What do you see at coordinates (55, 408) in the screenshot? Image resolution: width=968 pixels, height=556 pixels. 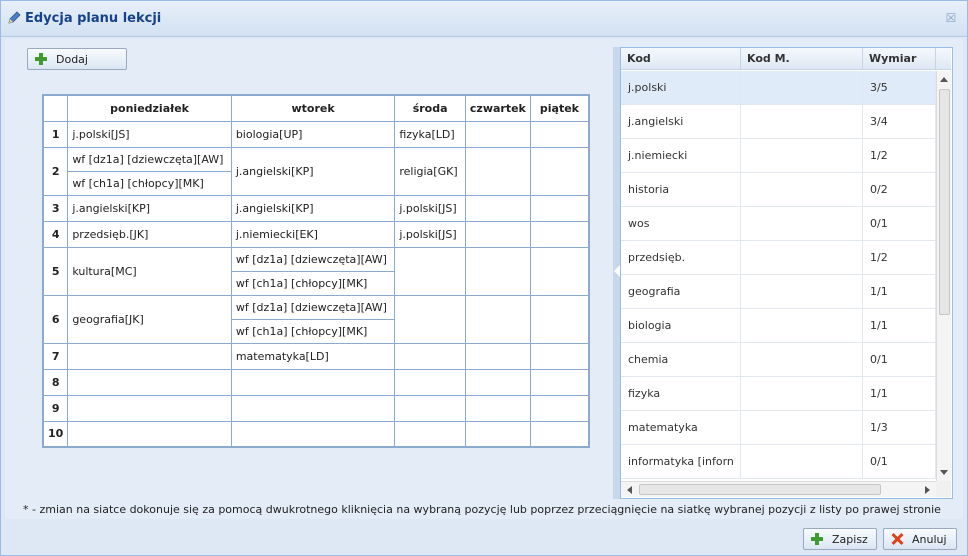 I see `lesson-number: 9` at bounding box center [55, 408].